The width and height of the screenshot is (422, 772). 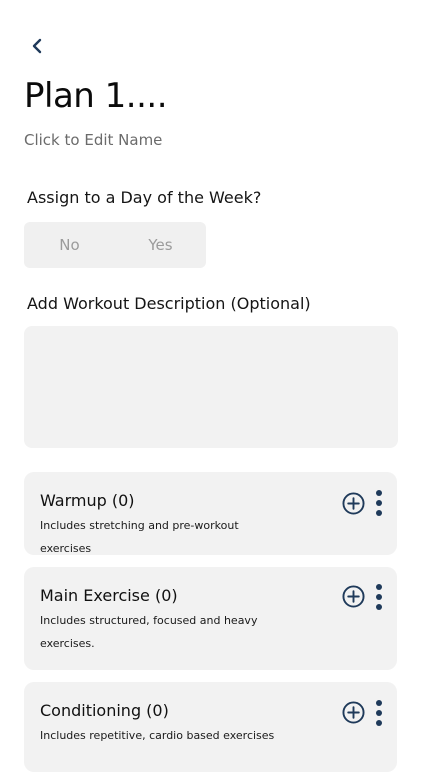 I want to click on section-title: Main Exercise (0), so click(x=109, y=595).